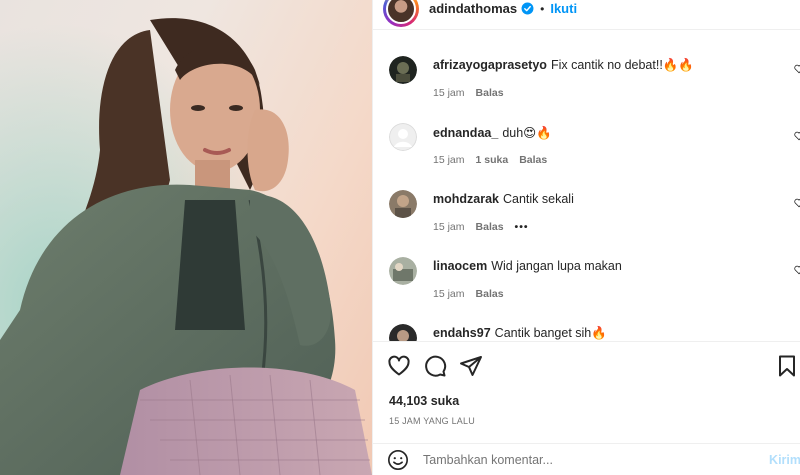 This screenshot has width=800, height=475. I want to click on comment-meta: 15 jam 1 suka Balas, so click(490, 160).